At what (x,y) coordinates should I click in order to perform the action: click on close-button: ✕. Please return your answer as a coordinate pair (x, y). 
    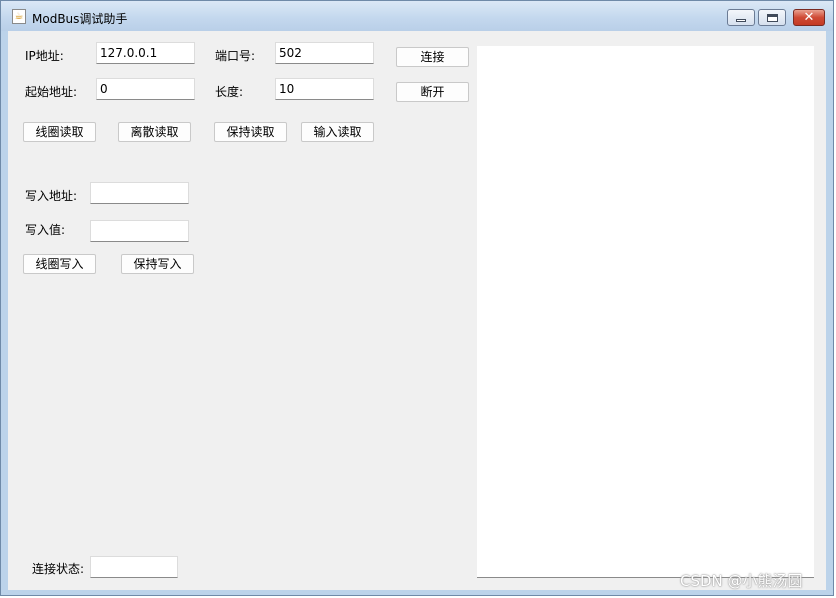
    Looking at the image, I should click on (809, 17).